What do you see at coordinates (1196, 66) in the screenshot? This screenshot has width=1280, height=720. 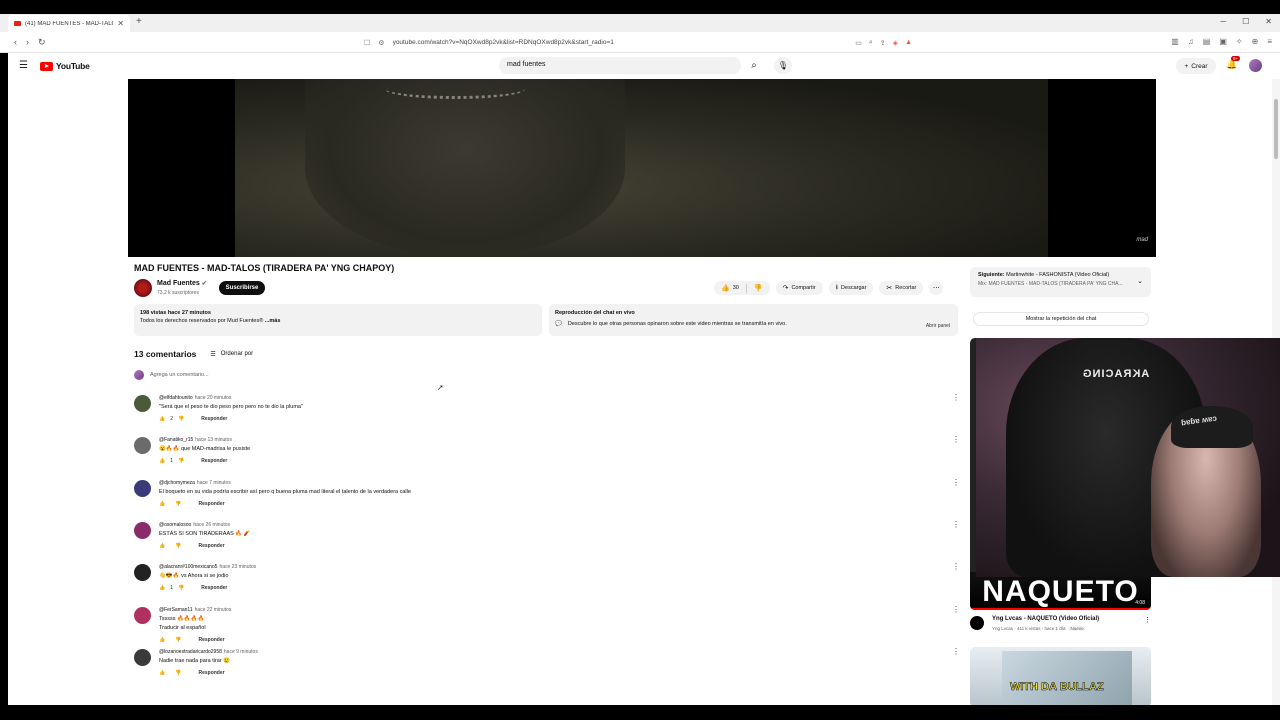 I see `create-button: + Crear` at bounding box center [1196, 66].